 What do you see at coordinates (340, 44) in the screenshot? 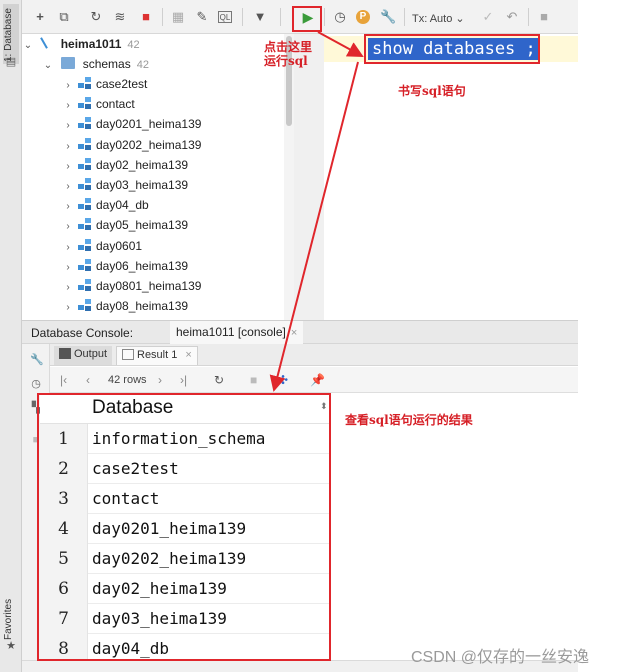
I see `arrow-to-sql` at bounding box center [340, 44].